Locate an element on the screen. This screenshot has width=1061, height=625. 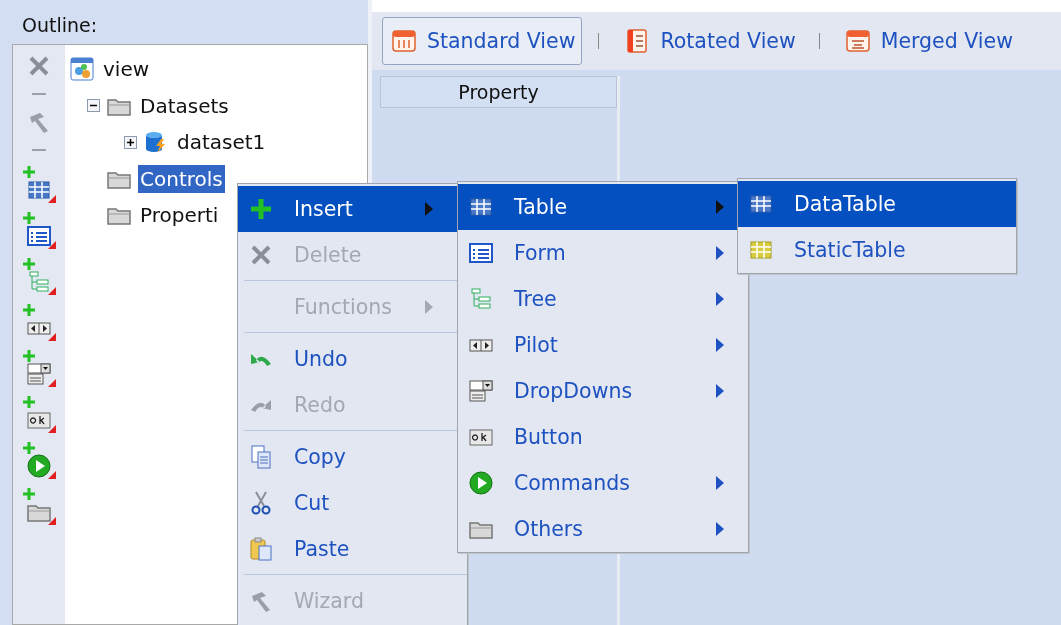
view-tab: Rotated View is located at coordinates (709, 41).